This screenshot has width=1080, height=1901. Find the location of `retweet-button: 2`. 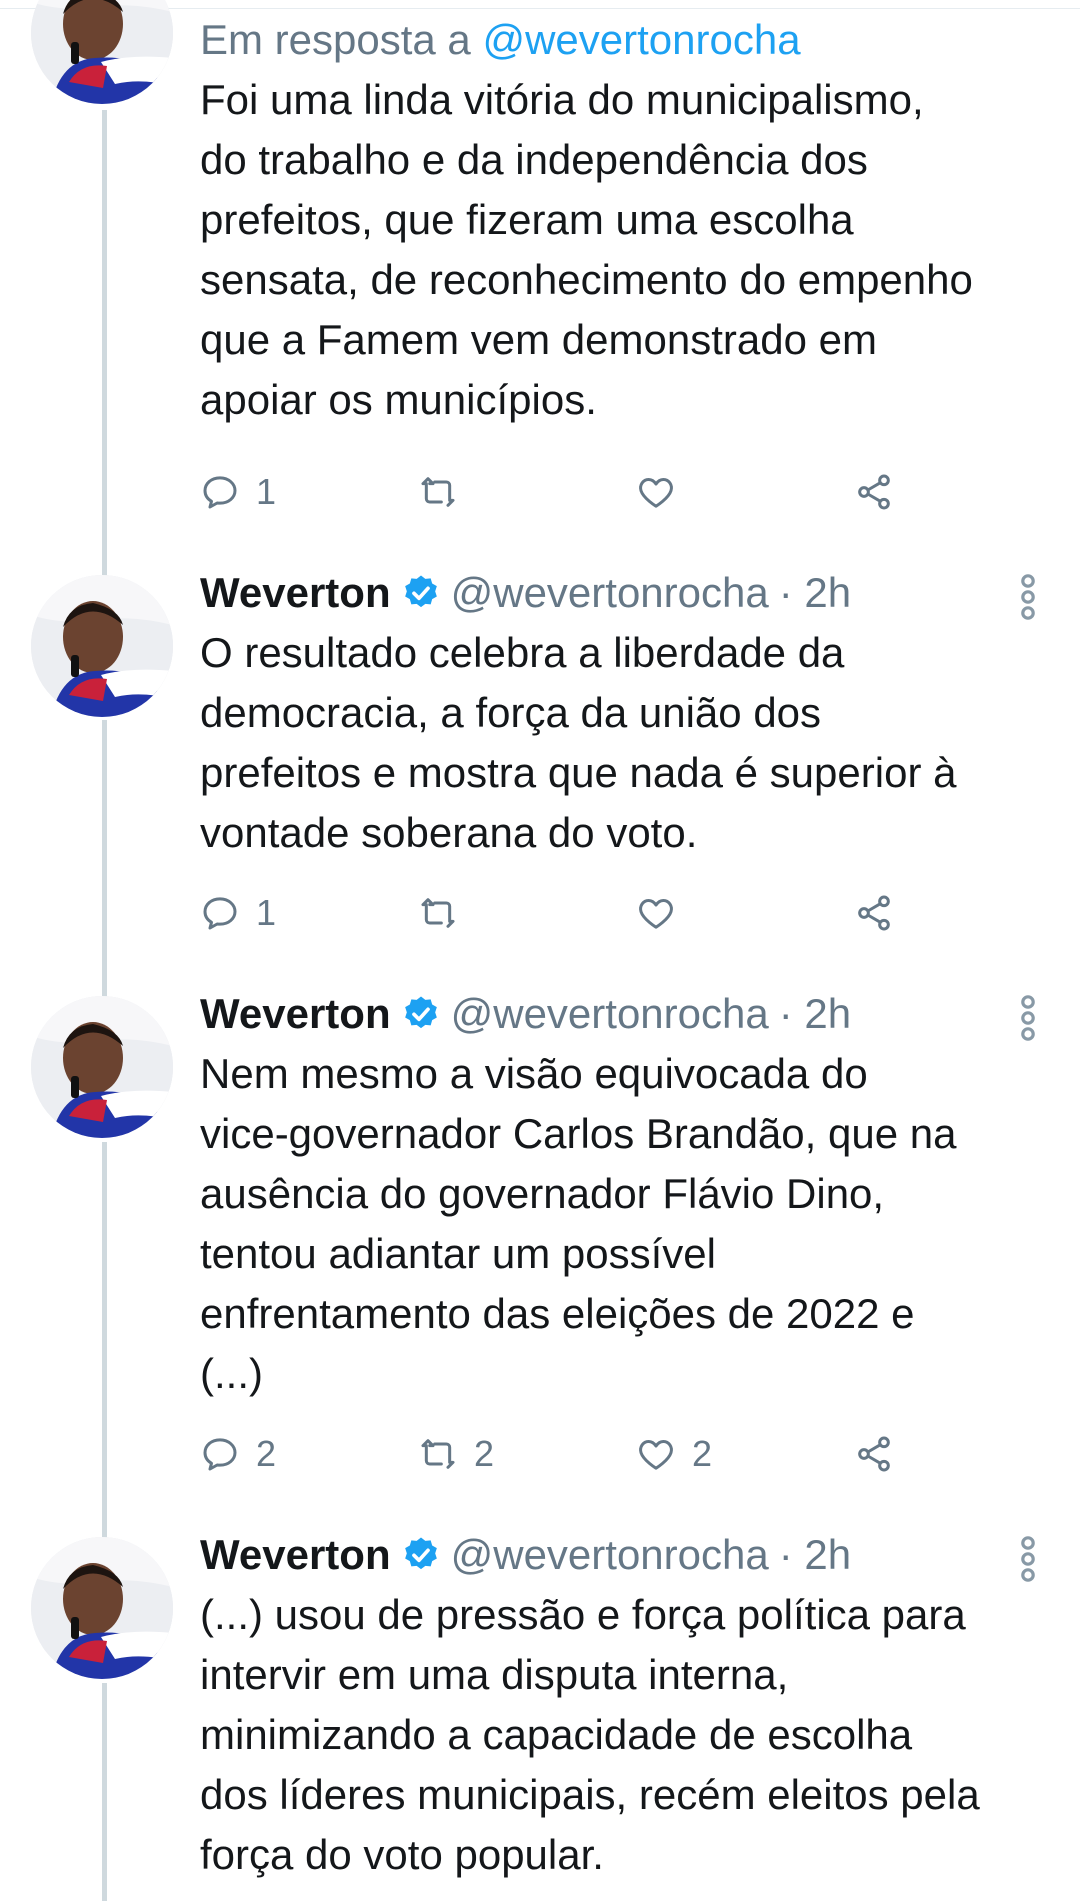

retweet-button: 2 is located at coordinates (456, 1454).